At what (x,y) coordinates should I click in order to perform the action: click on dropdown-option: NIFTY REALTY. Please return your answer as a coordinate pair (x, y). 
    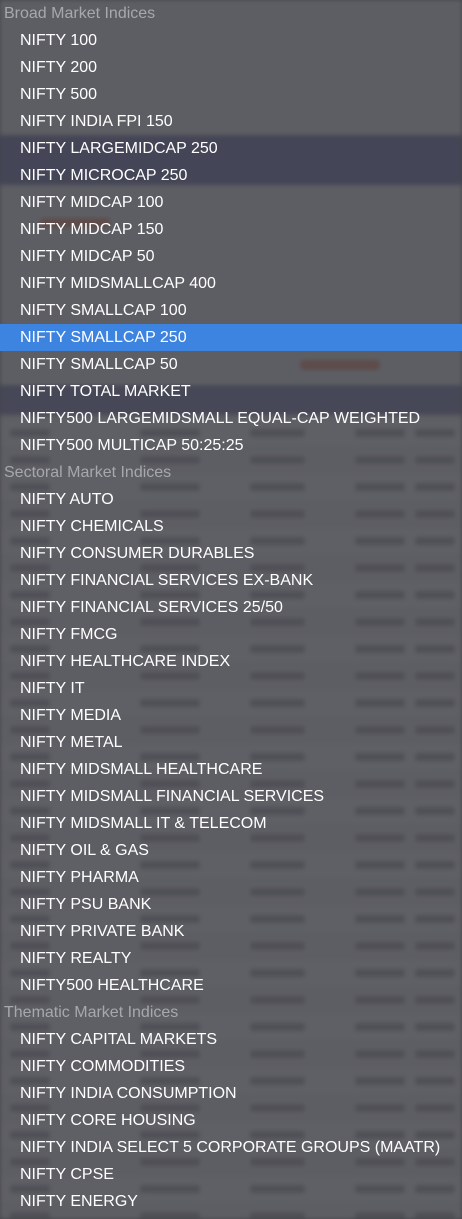
    Looking at the image, I should click on (231, 958).